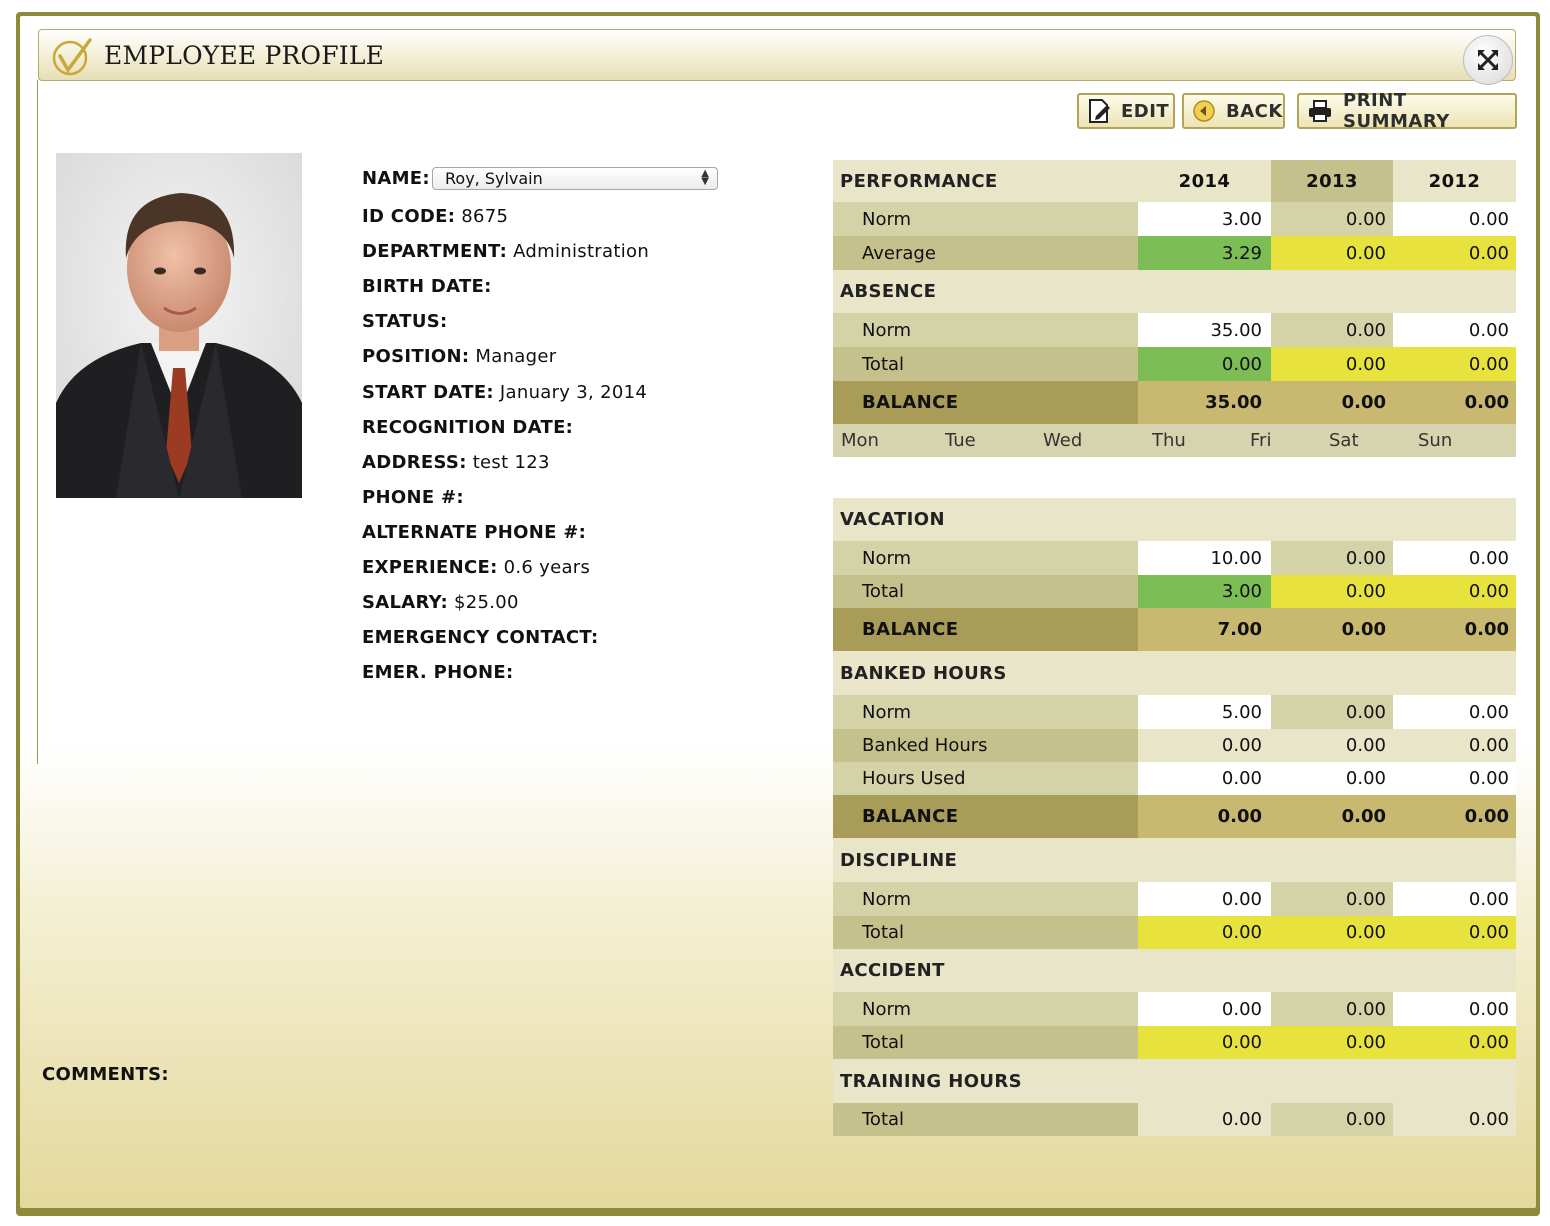  What do you see at coordinates (480, 637) in the screenshot?
I see `field-label: EMERGENCY CONTACT:` at bounding box center [480, 637].